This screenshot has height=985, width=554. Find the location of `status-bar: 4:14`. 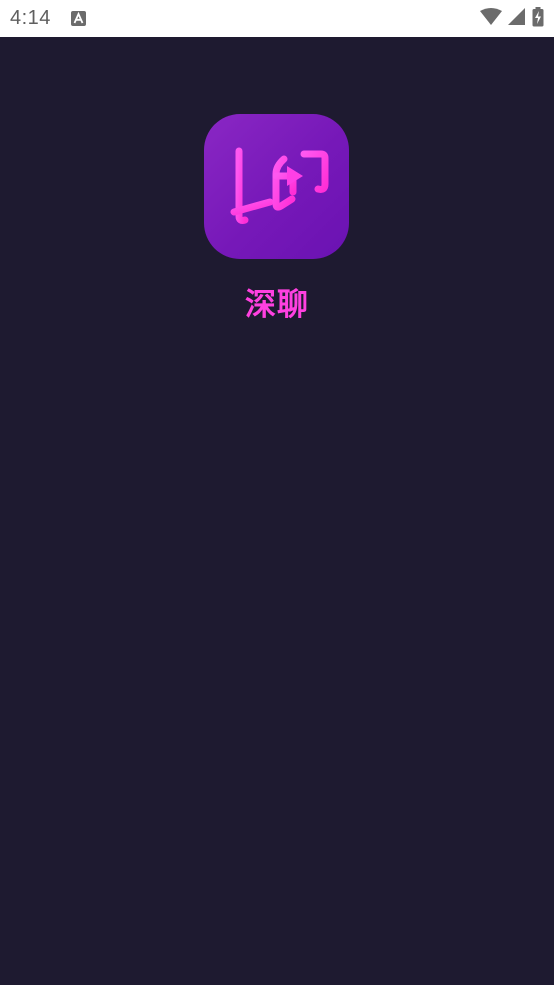

status-bar: 4:14 is located at coordinates (277, 18).